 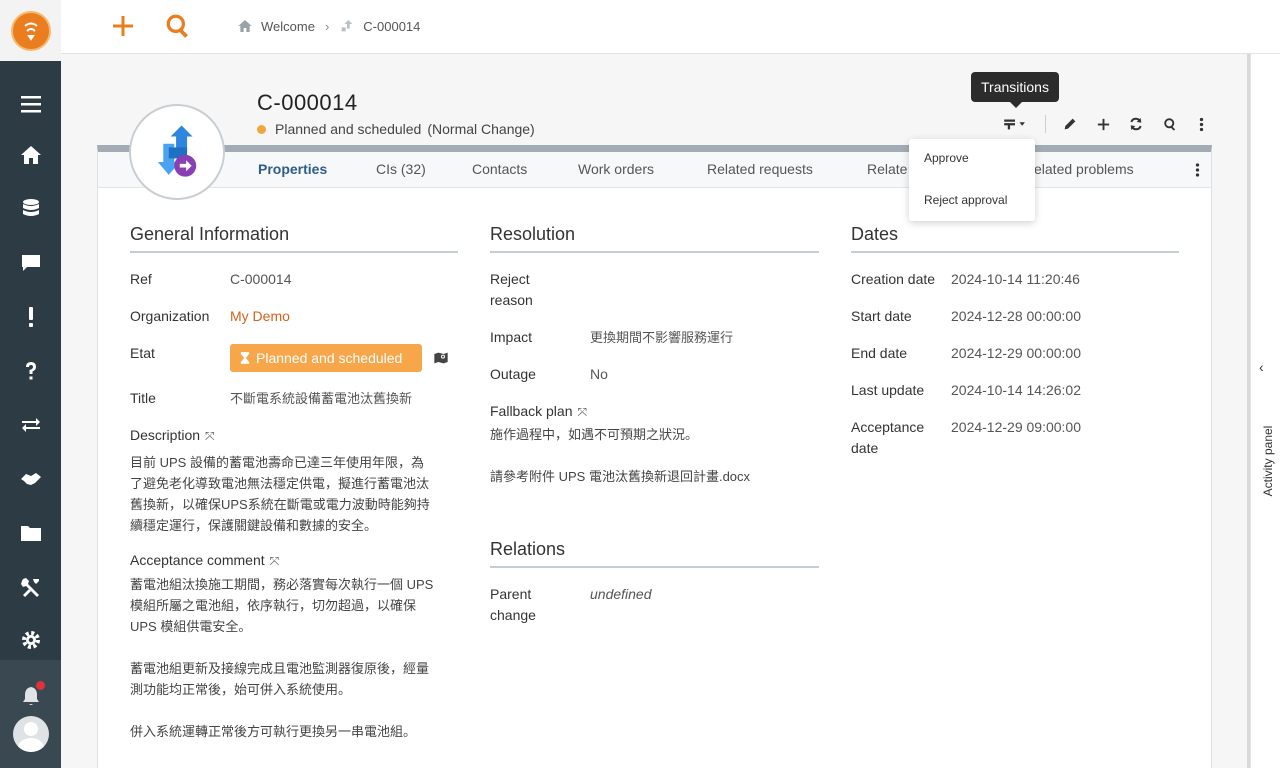 I want to click on top-bar: Welcome › C-000014, so click(x=670, y=27).